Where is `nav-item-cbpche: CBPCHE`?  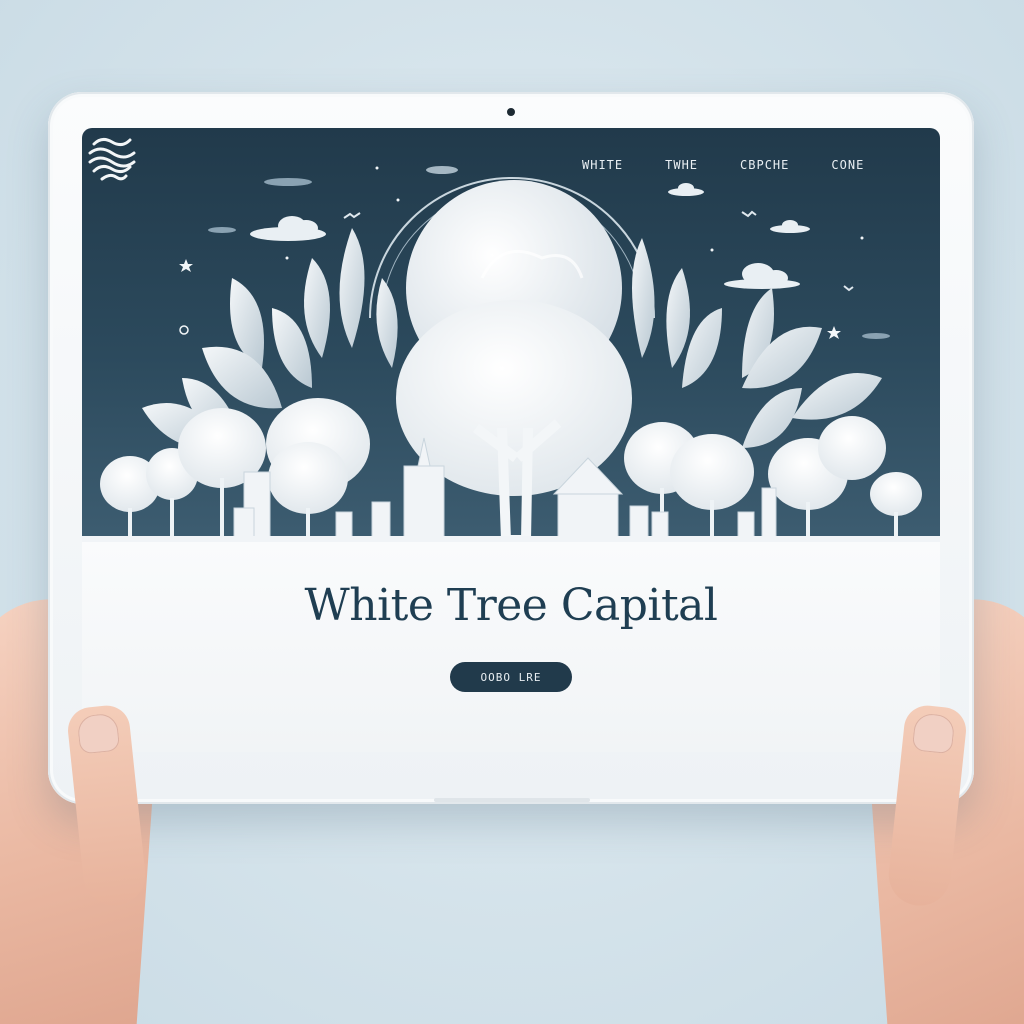
nav-item-cbpche: CBPCHE is located at coordinates (764, 165).